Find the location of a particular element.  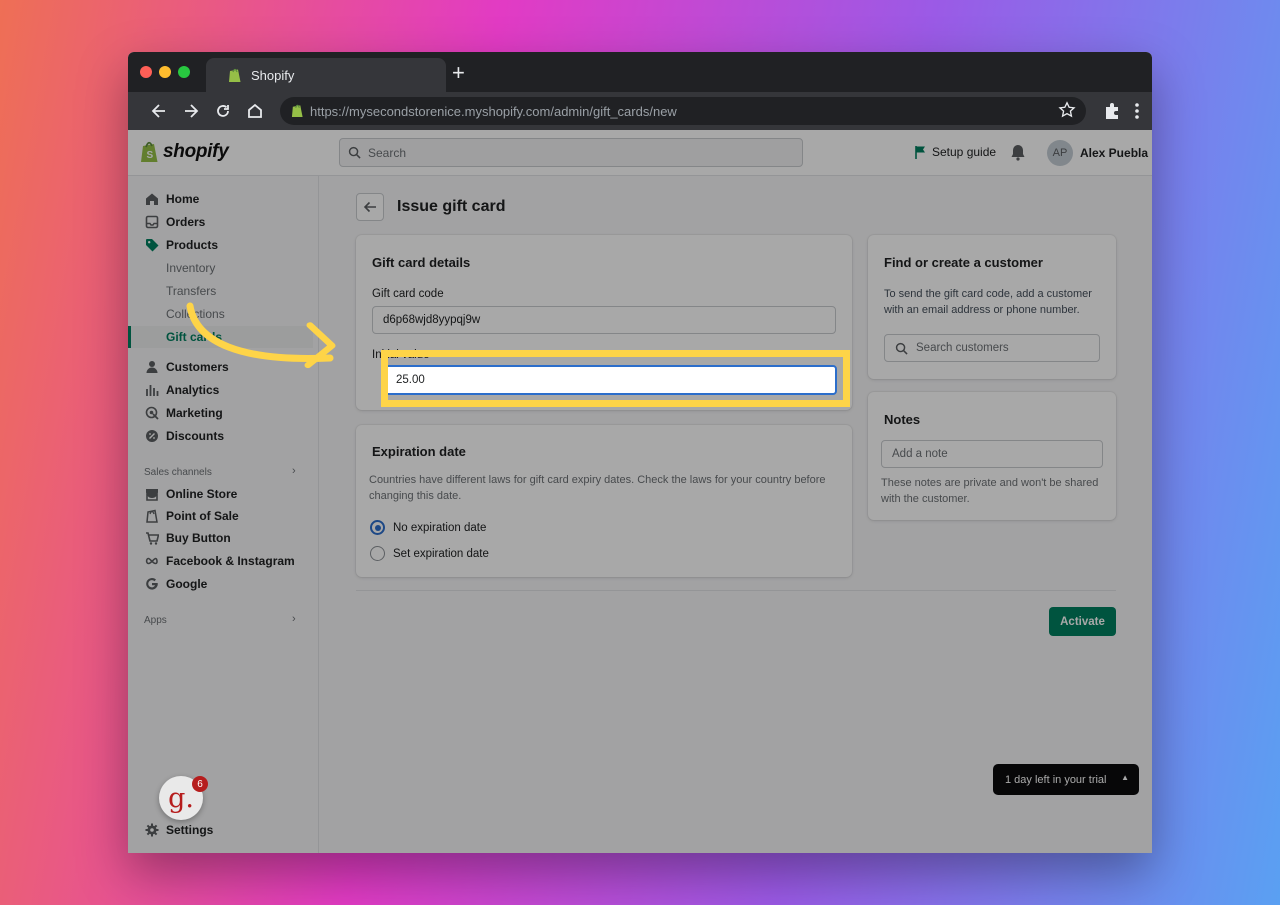

store-icon is located at coordinates (152, 495).